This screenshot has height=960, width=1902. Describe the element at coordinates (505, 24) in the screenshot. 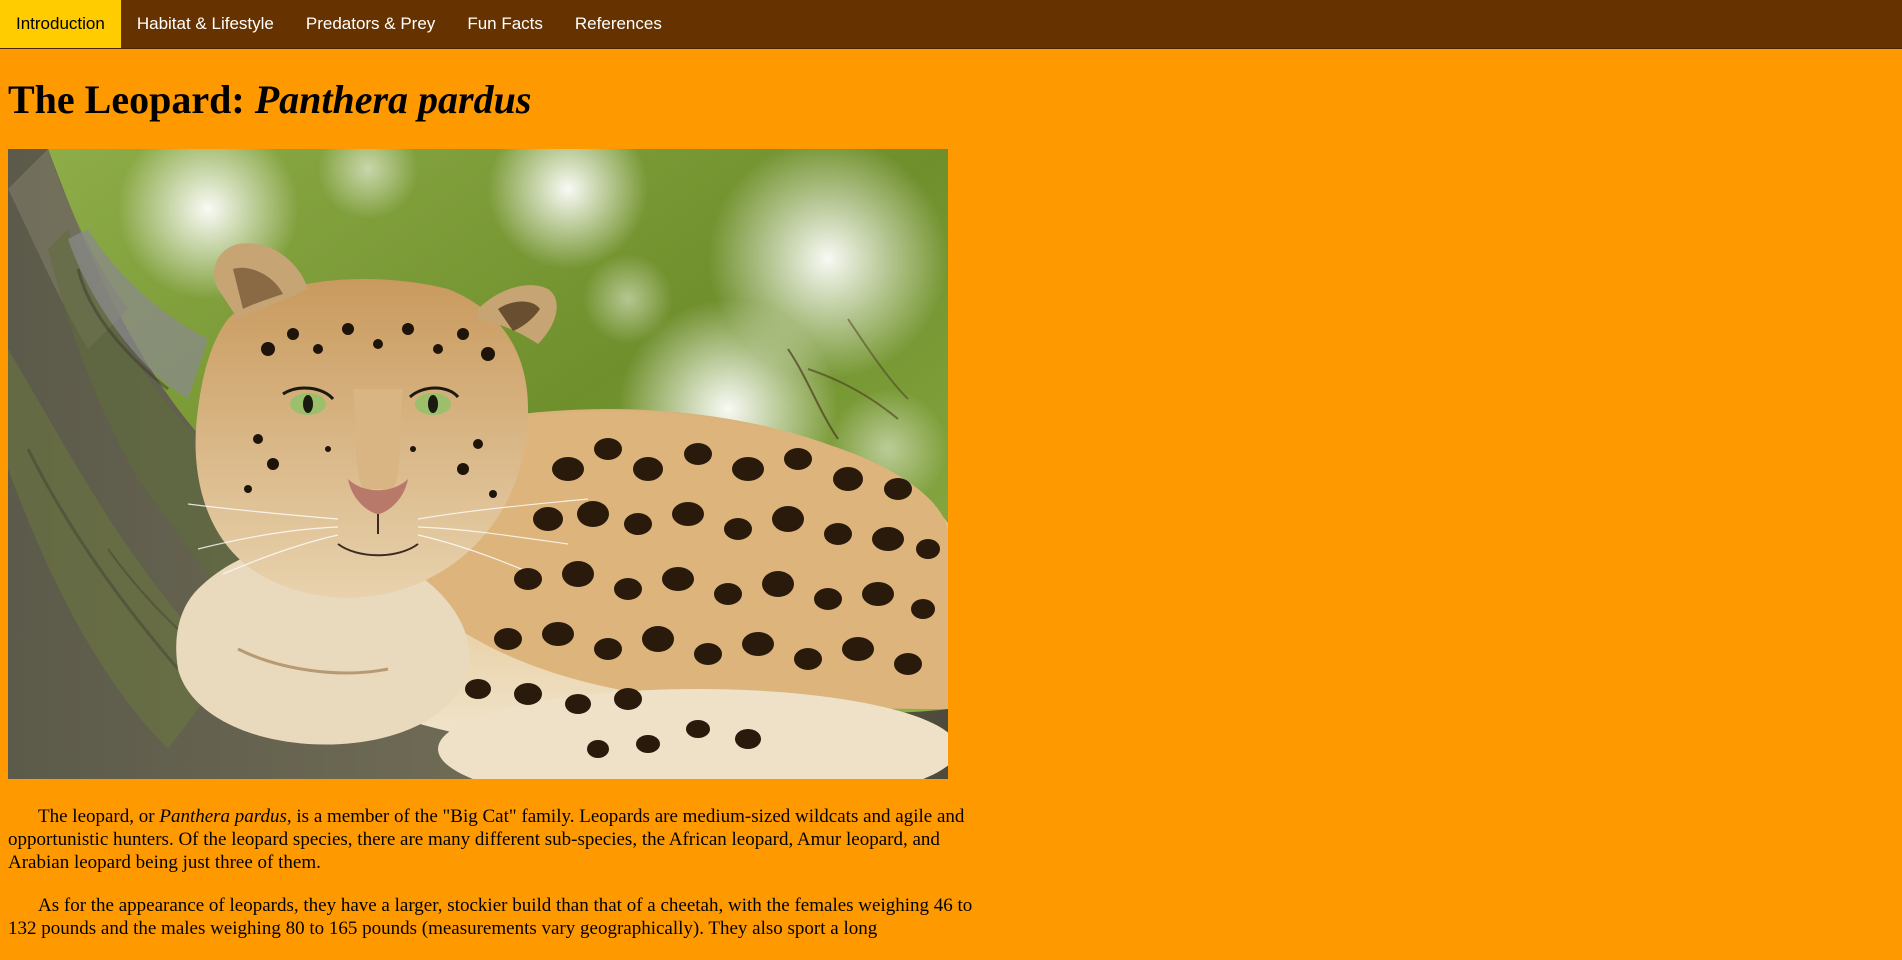

I see `nav-item-fun-facts: Fun Facts` at that location.